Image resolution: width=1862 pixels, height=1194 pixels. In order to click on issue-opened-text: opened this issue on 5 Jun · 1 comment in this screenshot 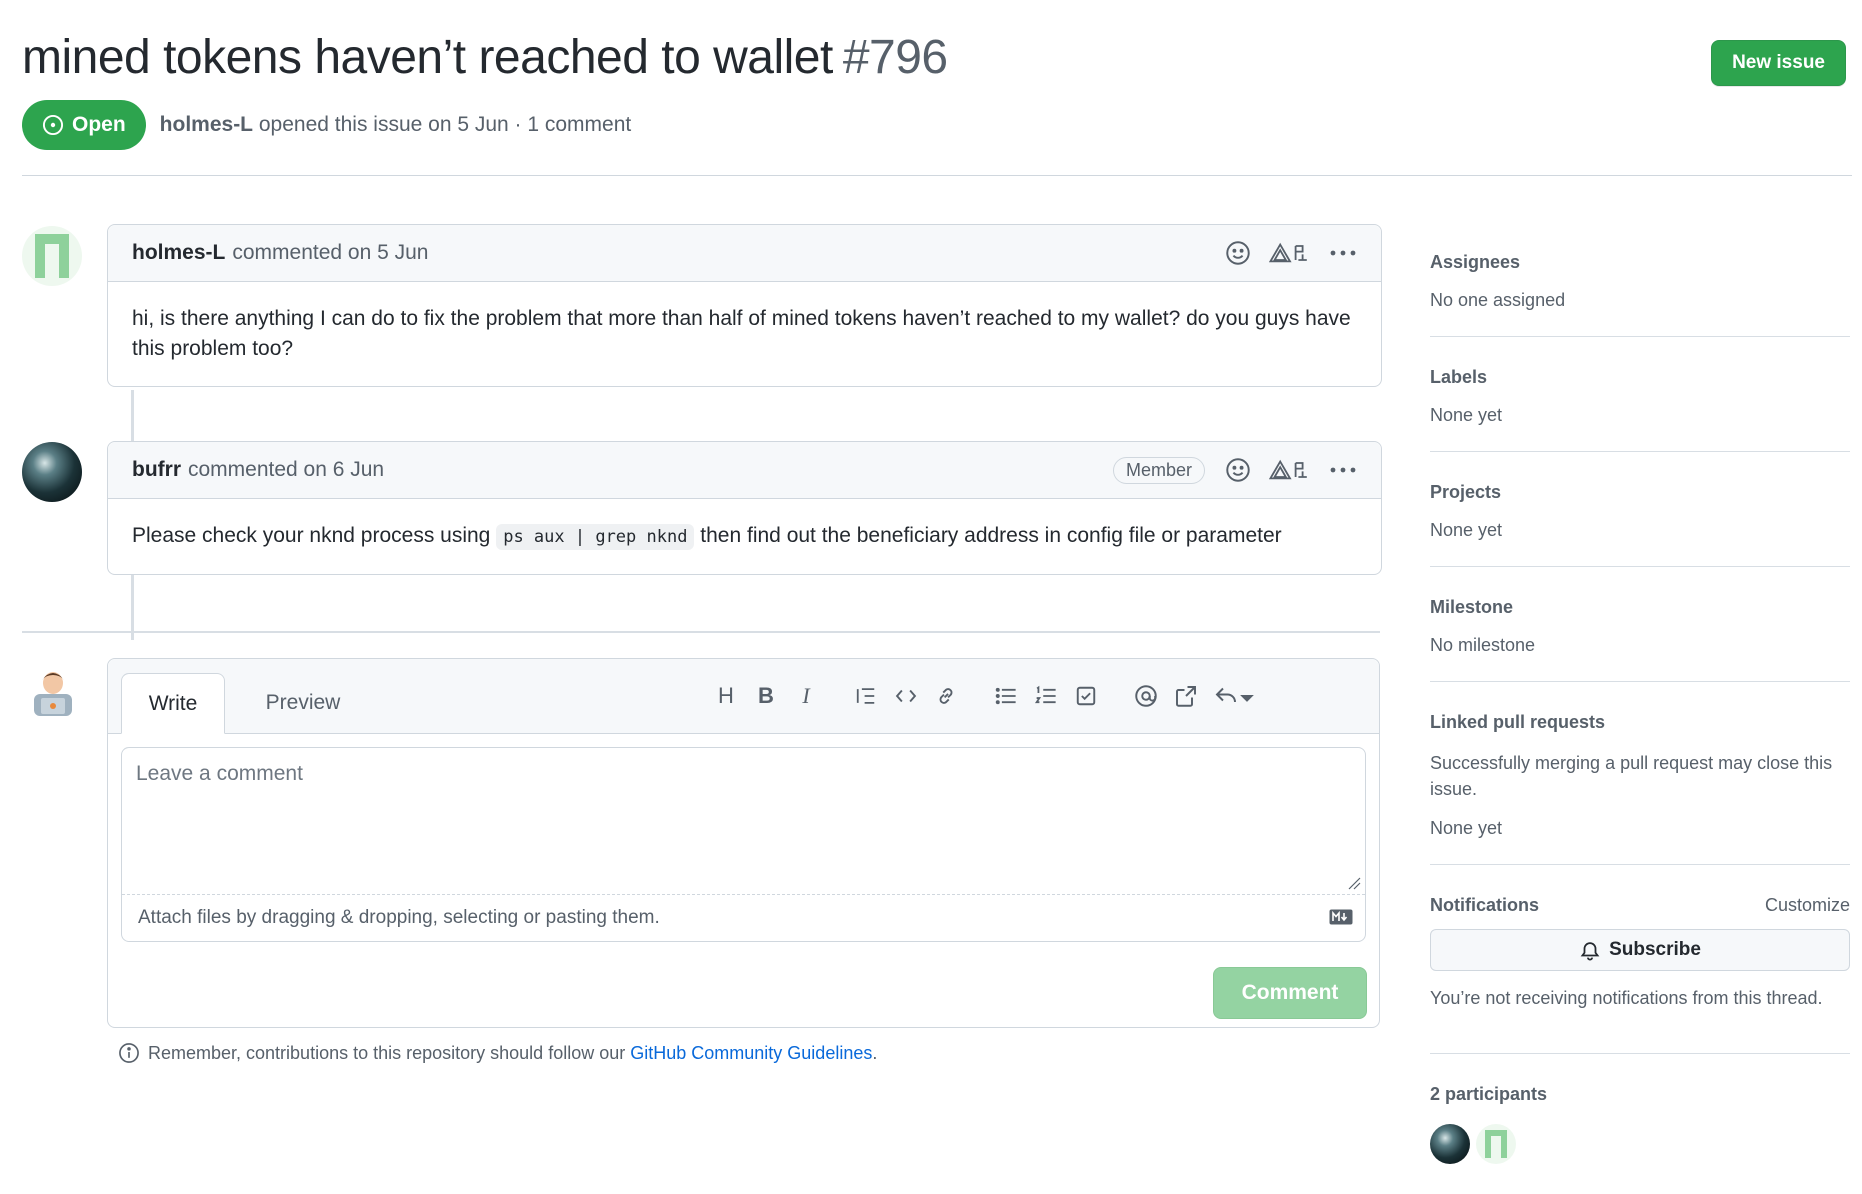, I will do `click(445, 124)`.